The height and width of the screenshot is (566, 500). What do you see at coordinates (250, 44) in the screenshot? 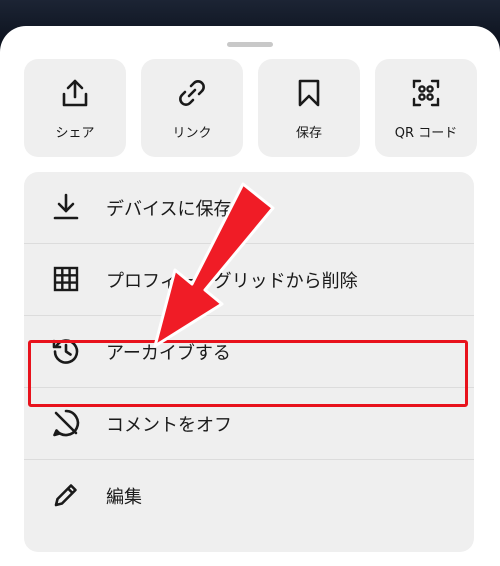
I see `sheet-grabber-handle` at bounding box center [250, 44].